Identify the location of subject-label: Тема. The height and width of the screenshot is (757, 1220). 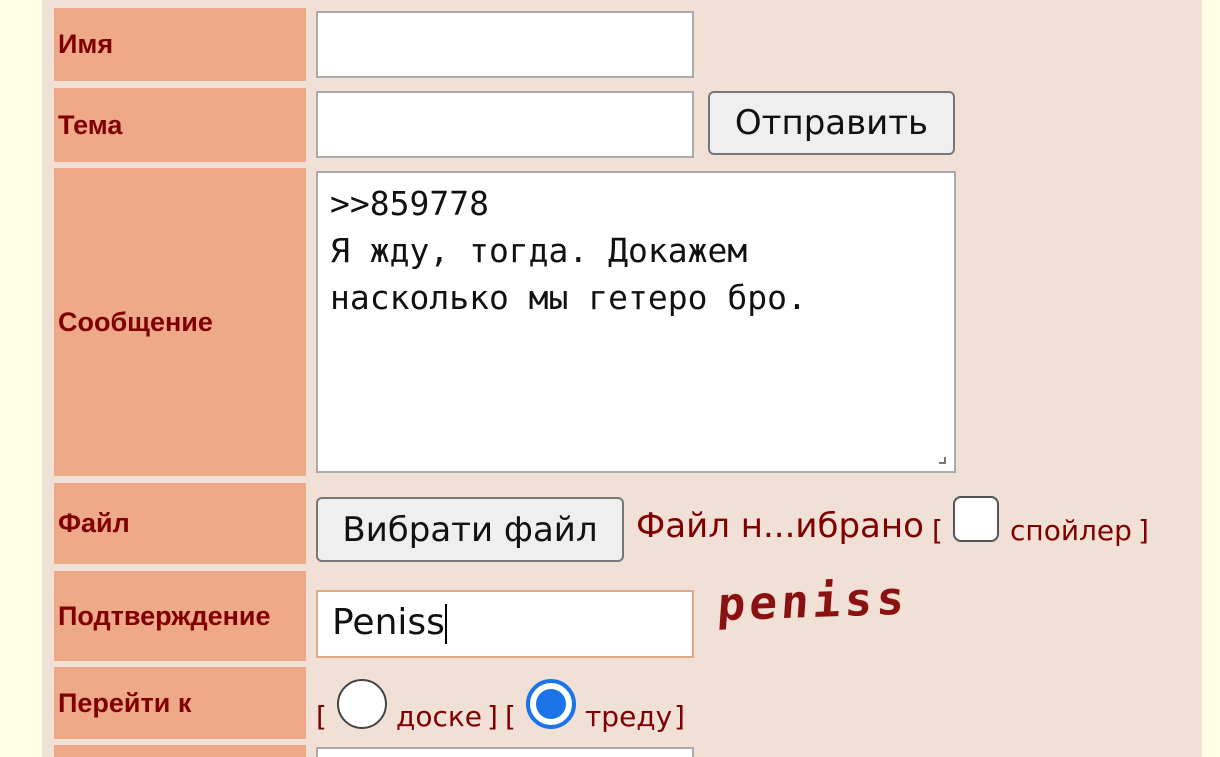
(180, 125).